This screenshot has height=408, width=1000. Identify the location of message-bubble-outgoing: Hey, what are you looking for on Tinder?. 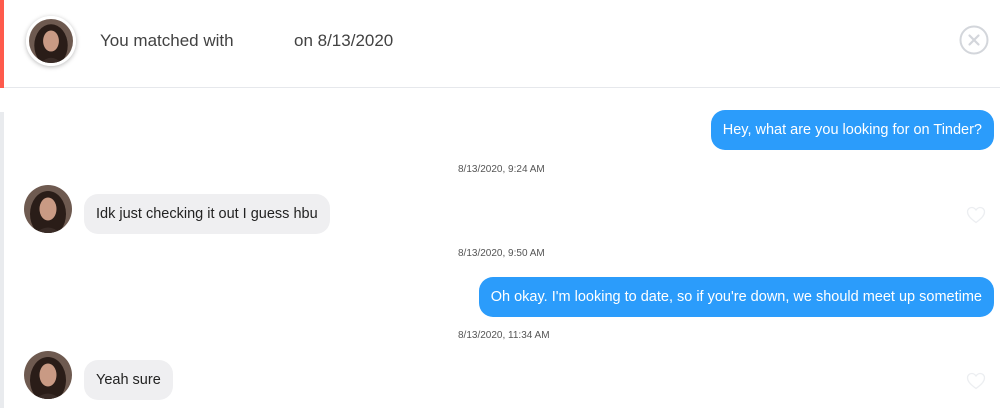
(852, 130).